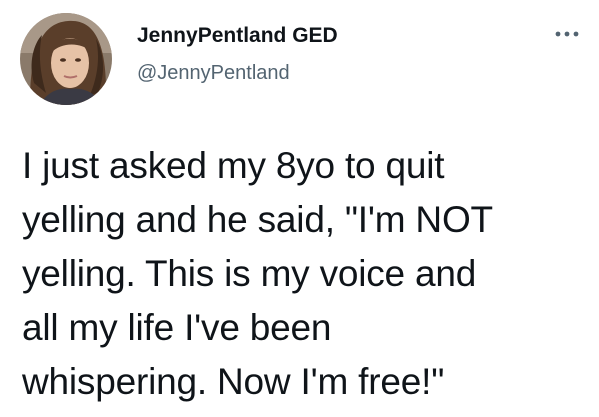  What do you see at coordinates (233, 381) in the screenshot?
I see `tweet-text-line: whispering. Now I'm free!"` at bounding box center [233, 381].